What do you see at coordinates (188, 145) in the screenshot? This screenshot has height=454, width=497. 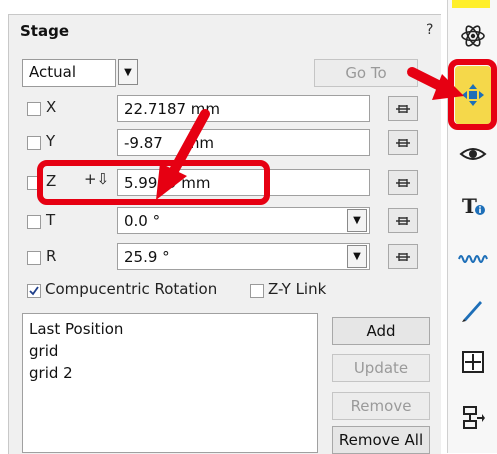 I see `arrow-z-shaft` at bounding box center [188, 145].